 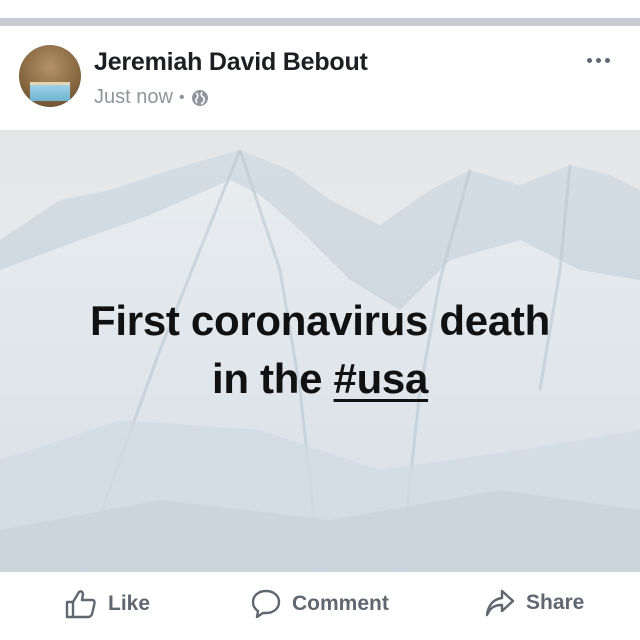 What do you see at coordinates (381, 378) in the screenshot?
I see `hashtag-link: #usa` at bounding box center [381, 378].